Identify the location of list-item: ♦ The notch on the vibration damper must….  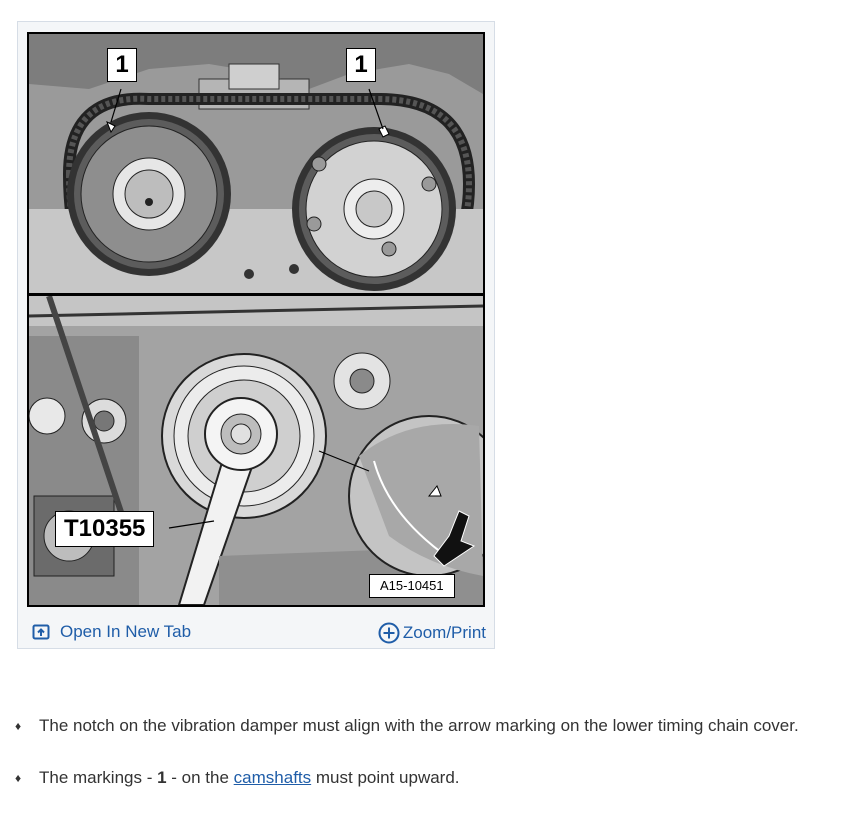
(425, 726).